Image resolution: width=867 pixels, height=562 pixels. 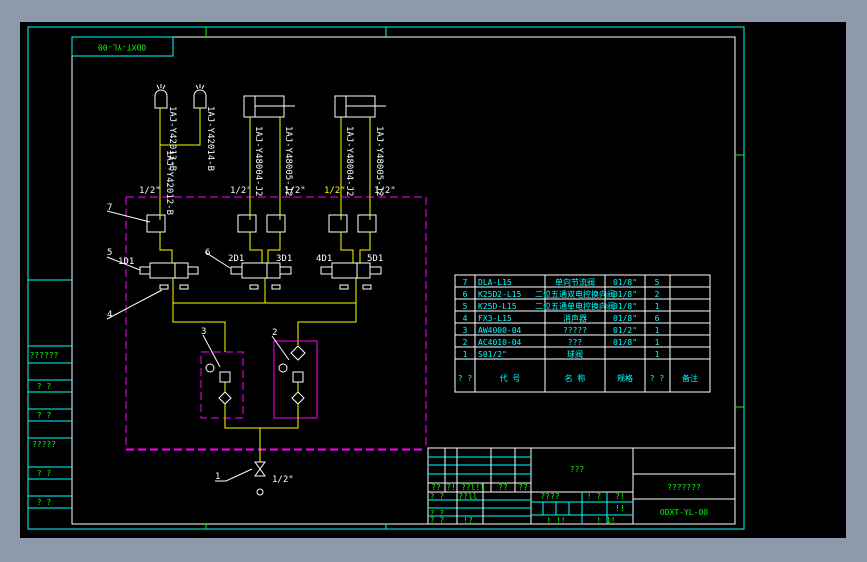 What do you see at coordinates (109, 208) in the screenshot?
I see `callout-7: 7` at bounding box center [109, 208].